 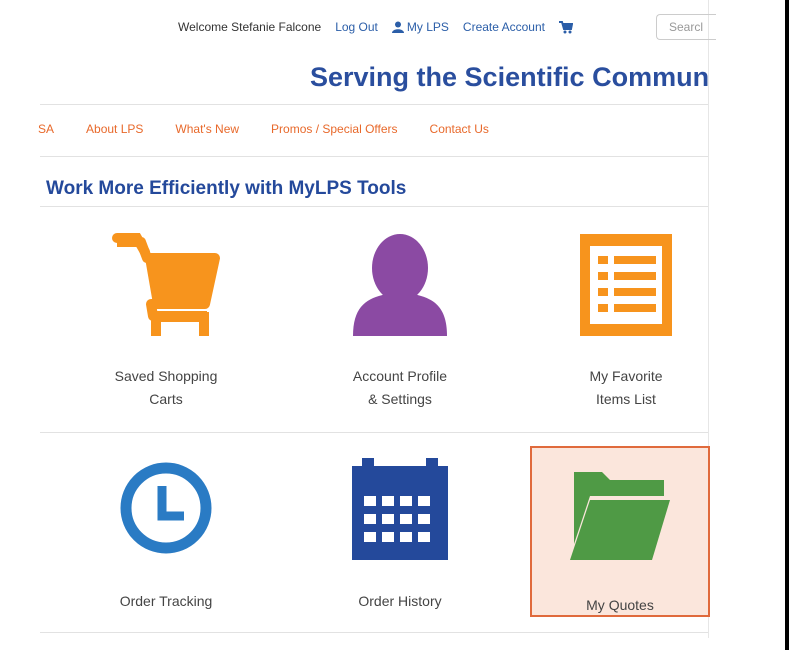 I want to click on nav-item-promos: Promos / Special Offers, so click(x=334, y=129).